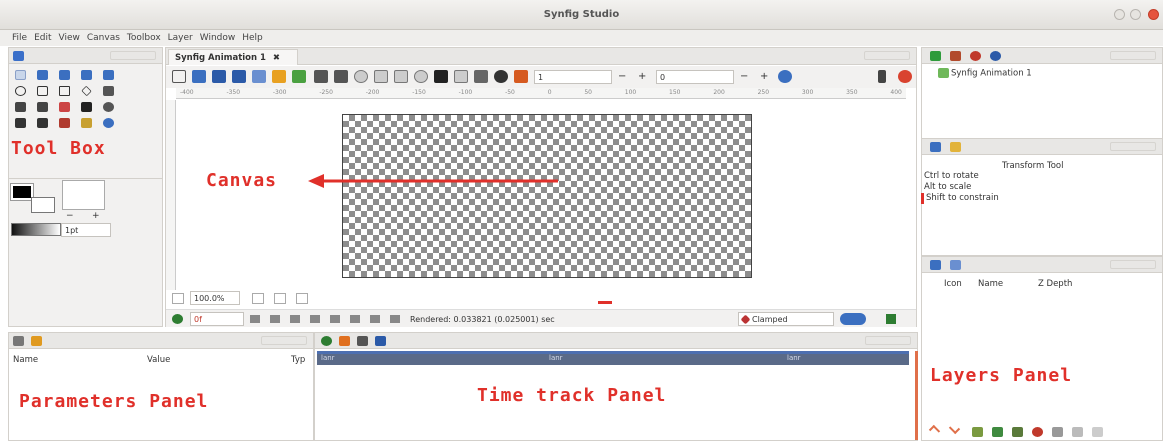 The image size is (1163, 441). What do you see at coordinates (642, 76) in the screenshot?
I see `increase-button: +` at bounding box center [642, 76].